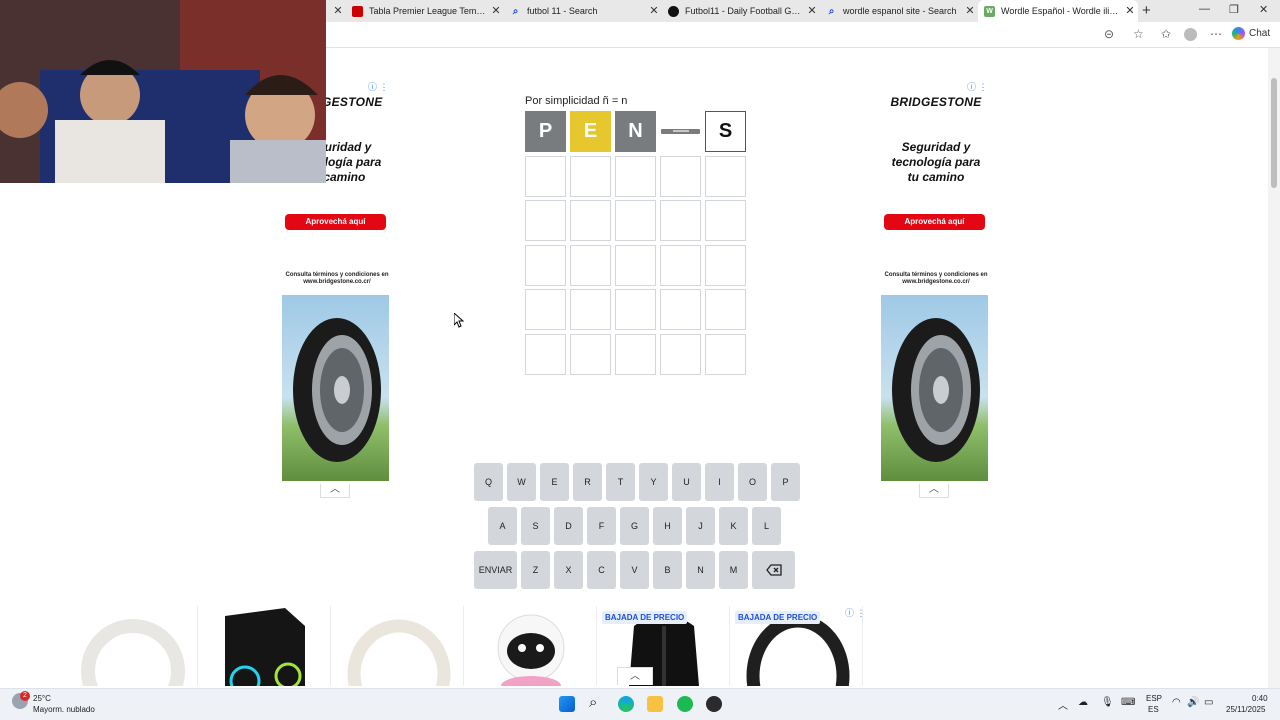  I want to click on windows-start-icon, so click(567, 704).